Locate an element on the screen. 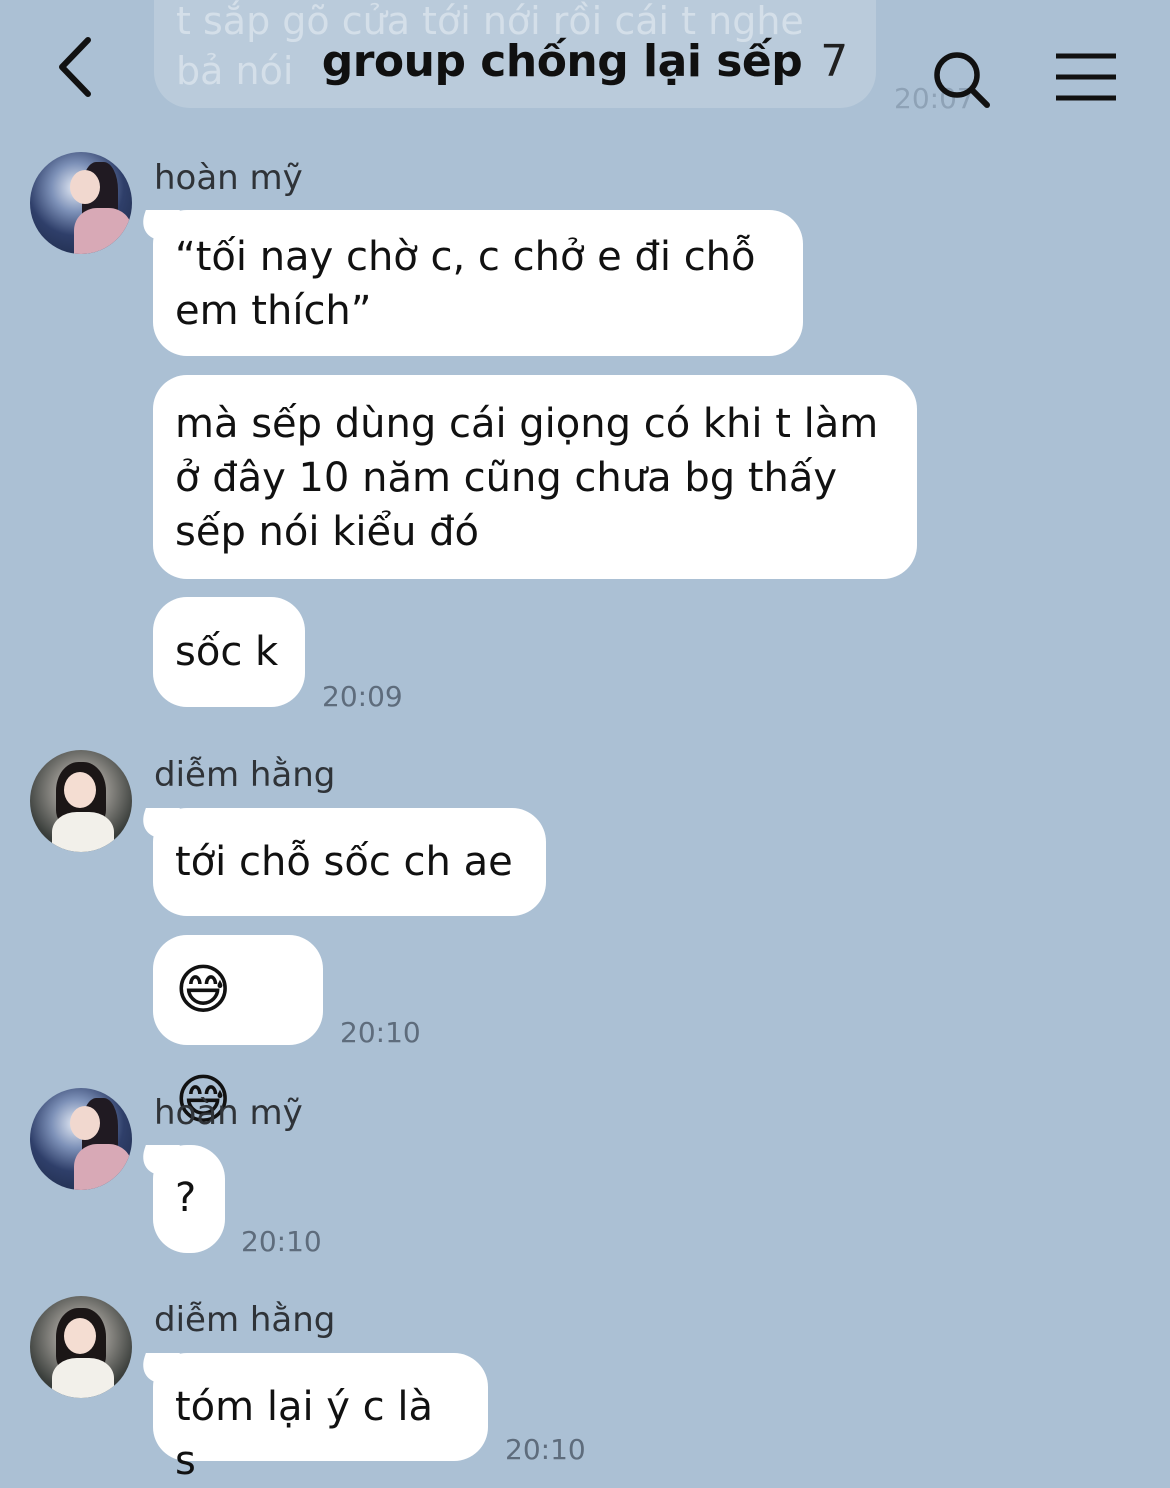  search-button is located at coordinates (962, 80).